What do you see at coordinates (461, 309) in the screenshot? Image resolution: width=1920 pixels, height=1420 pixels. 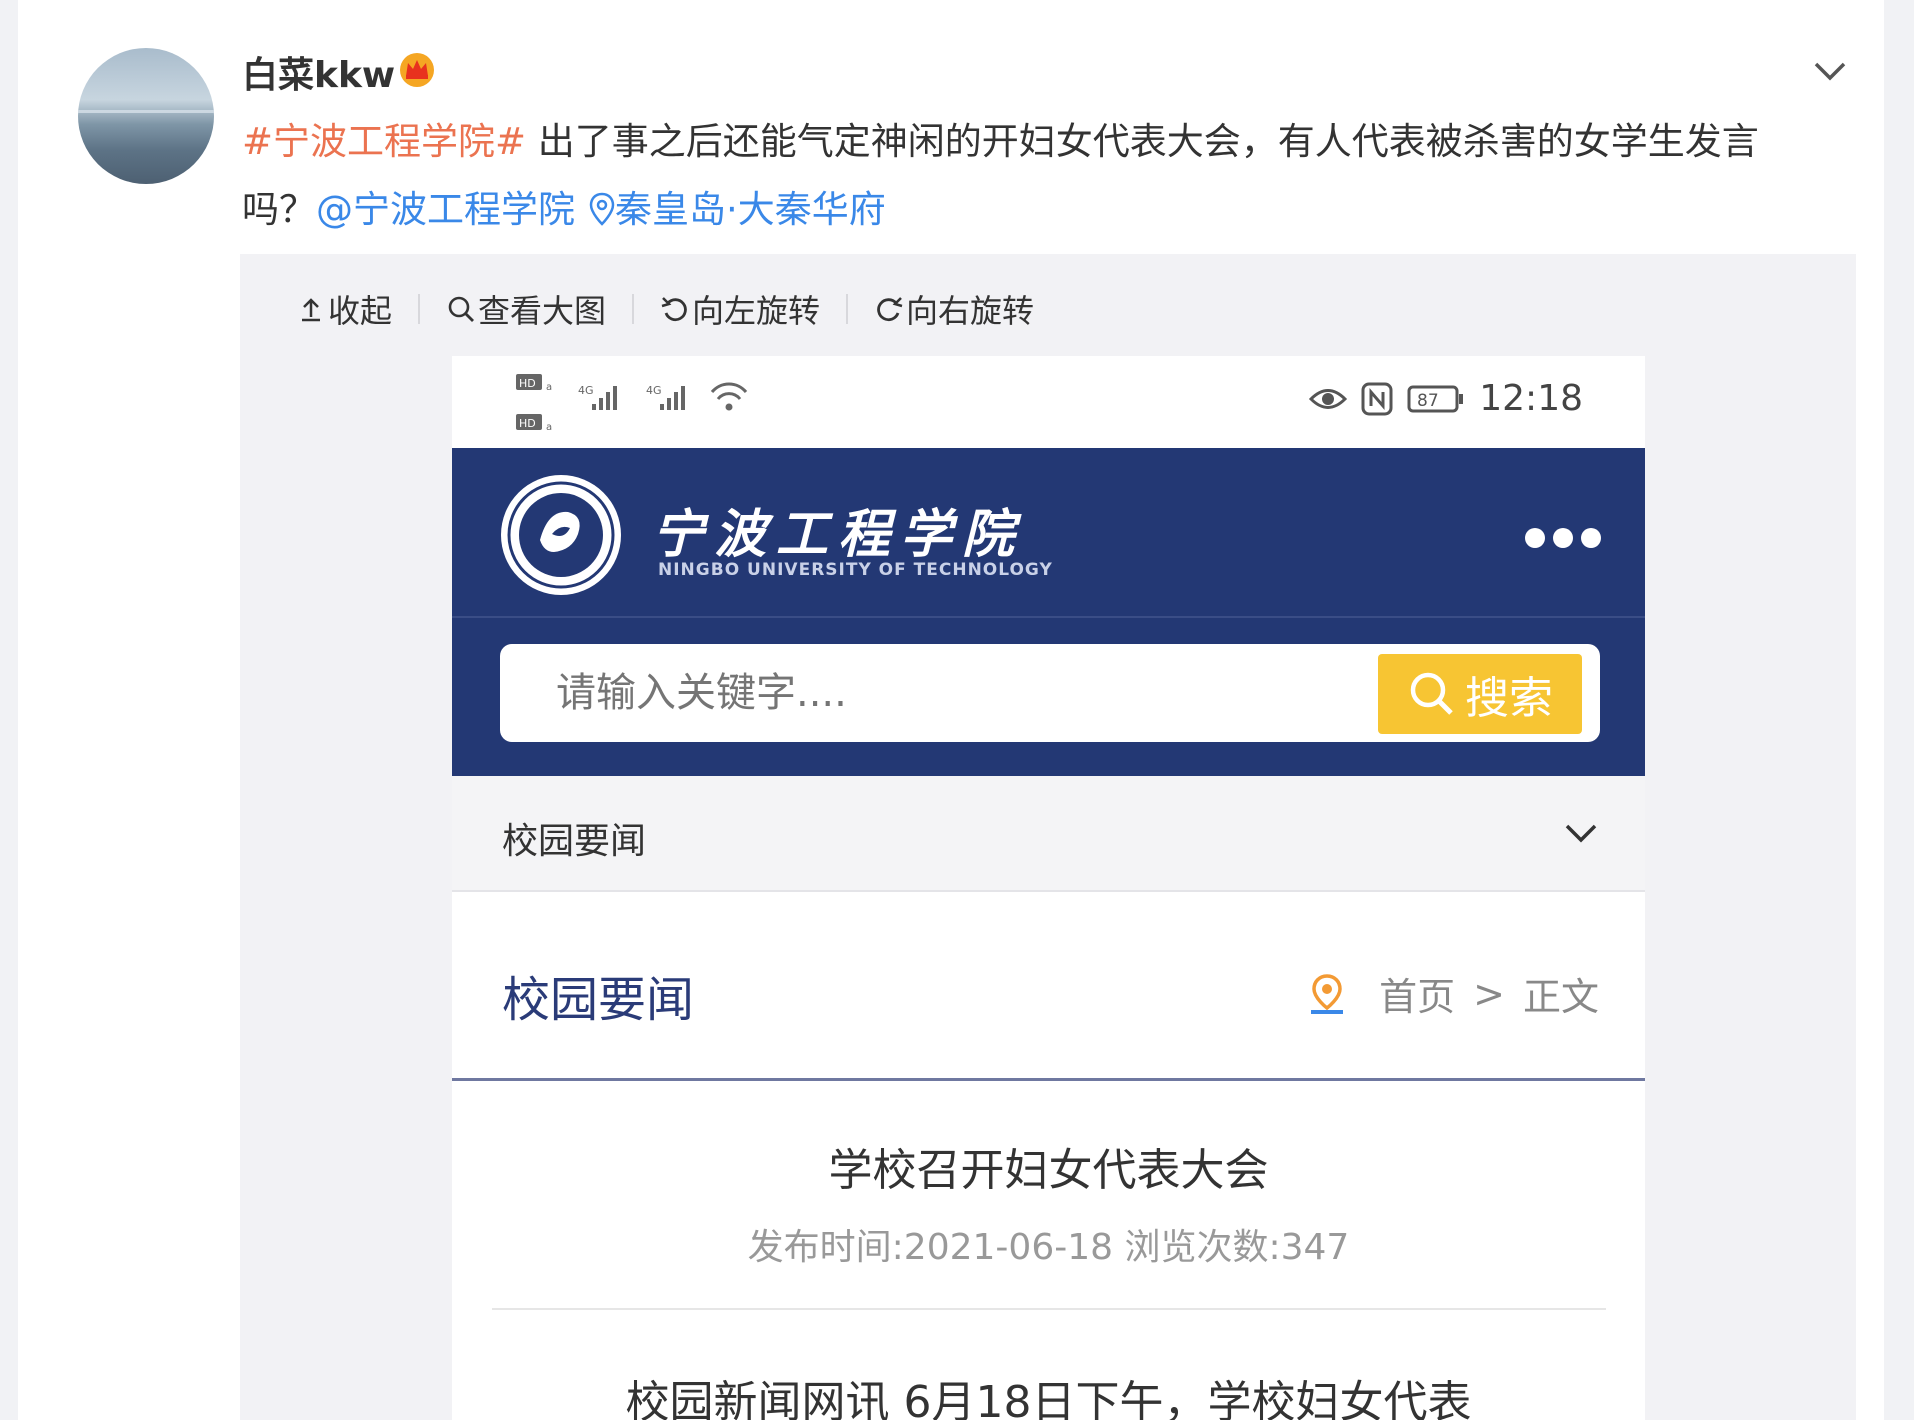 I see `zoom-icon` at bounding box center [461, 309].